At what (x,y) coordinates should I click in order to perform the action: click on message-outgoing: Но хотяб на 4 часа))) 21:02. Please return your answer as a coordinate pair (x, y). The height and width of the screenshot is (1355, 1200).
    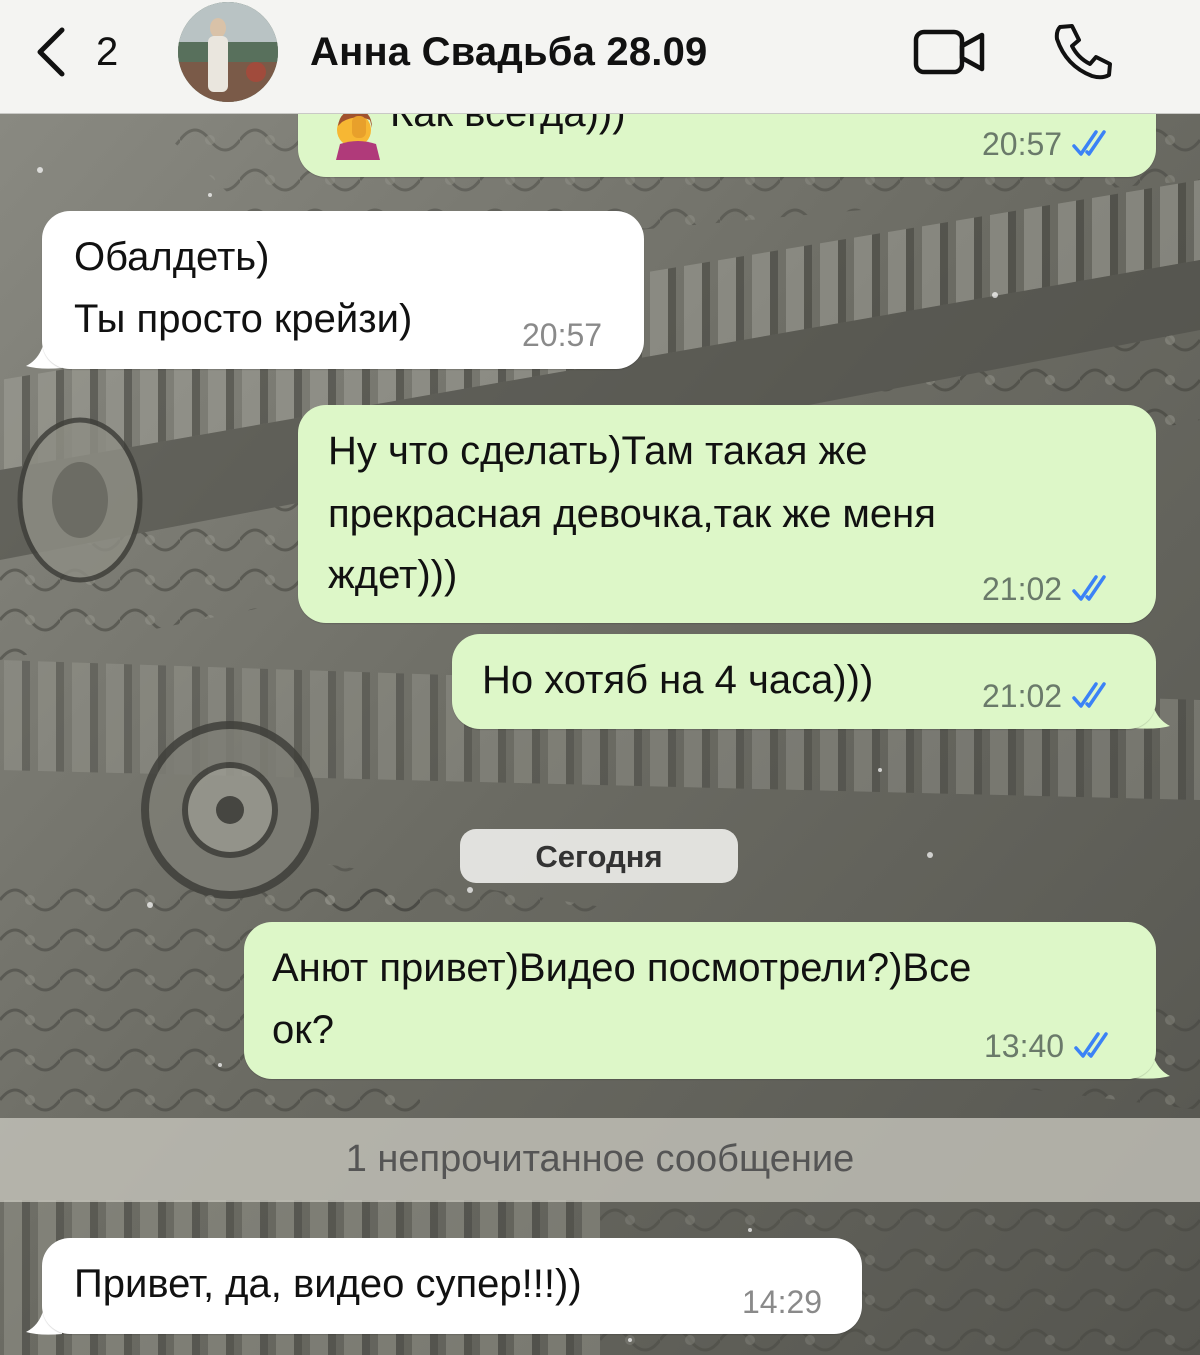
    Looking at the image, I should click on (804, 681).